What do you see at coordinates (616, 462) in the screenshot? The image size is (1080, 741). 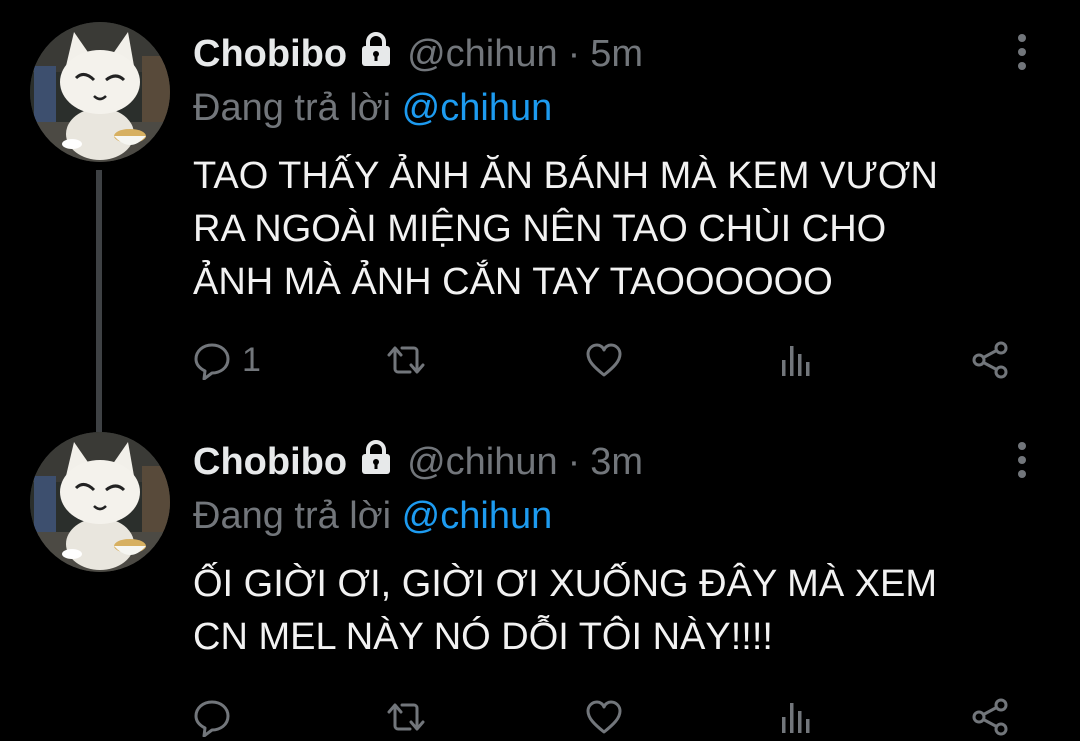 I see `timestamp: 3m` at bounding box center [616, 462].